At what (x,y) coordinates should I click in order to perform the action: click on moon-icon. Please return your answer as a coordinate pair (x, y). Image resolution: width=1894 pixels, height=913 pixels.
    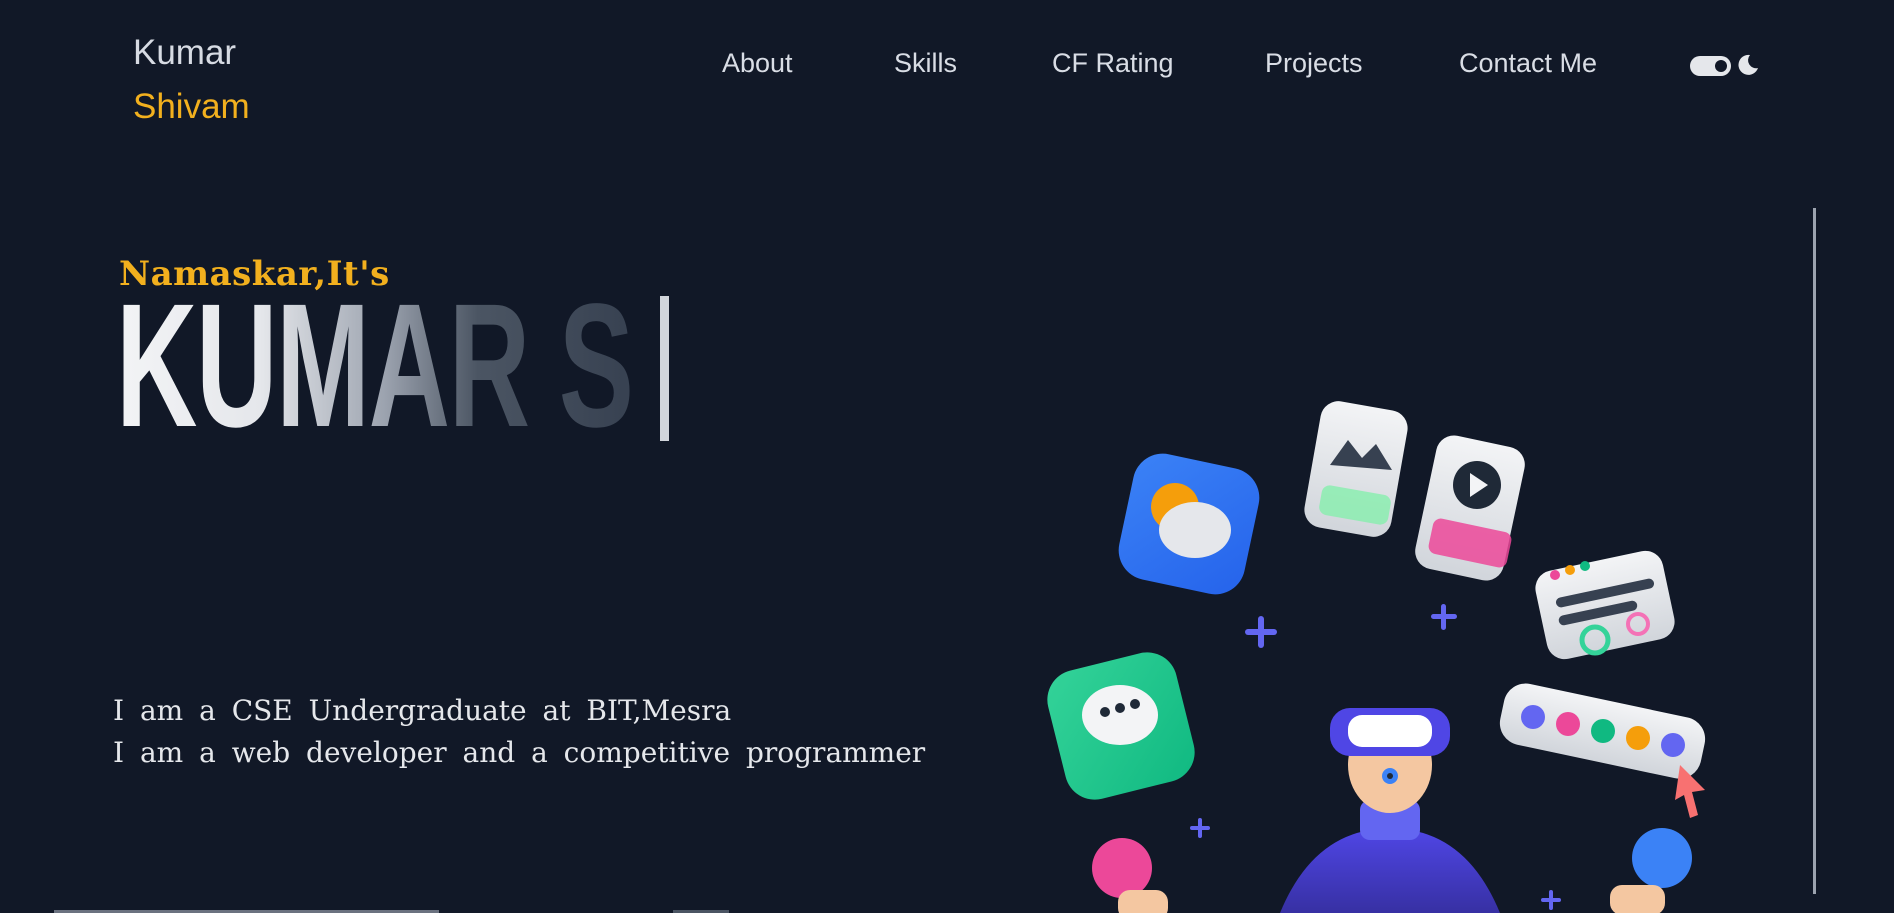
    Looking at the image, I should click on (1748, 65).